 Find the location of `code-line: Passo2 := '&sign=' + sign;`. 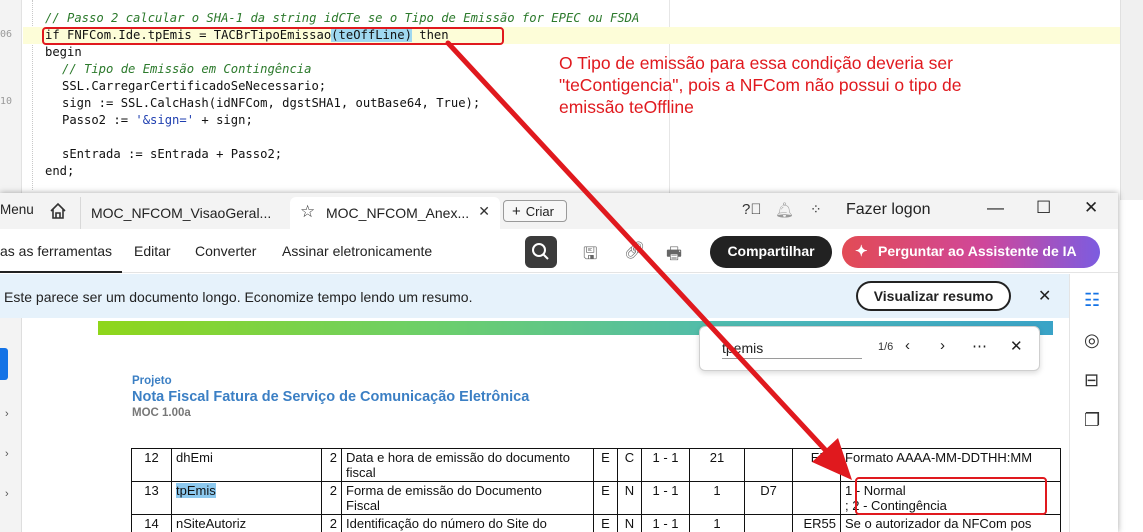

code-line: Passo2 := '&sign=' + sign; is located at coordinates (157, 120).